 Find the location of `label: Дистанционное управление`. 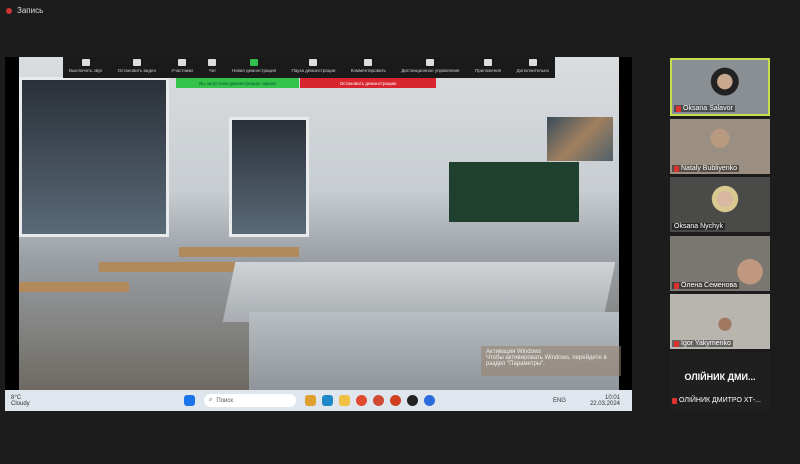

label: Дистанционное управление is located at coordinates (430, 70).